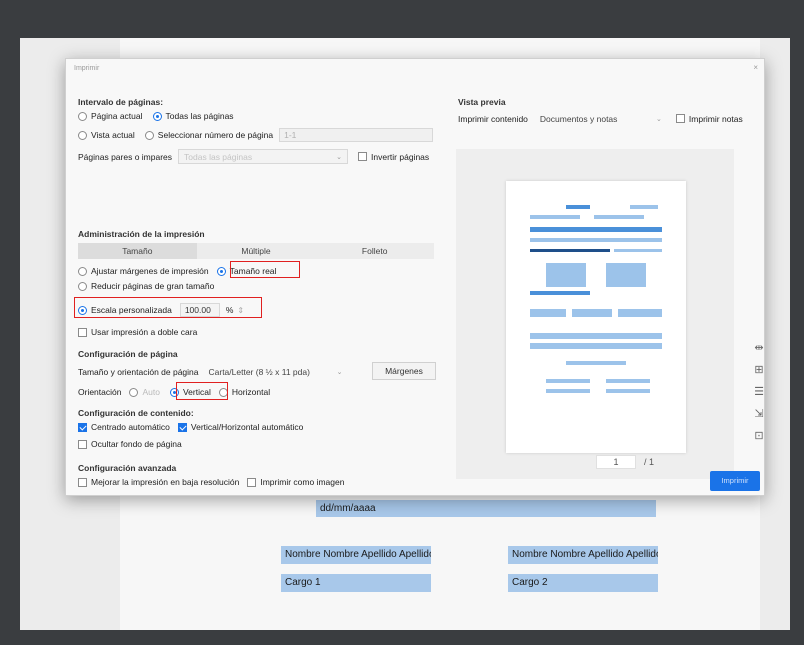 The image size is (804, 645). Describe the element at coordinates (263, 156) in the screenshot. I see `odd-even-select: Todas las páginas ⌄` at that location.